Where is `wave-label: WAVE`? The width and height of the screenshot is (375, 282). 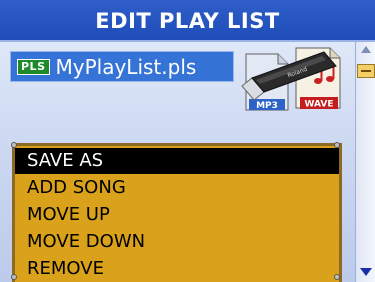
wave-label: WAVE is located at coordinates (319, 105).